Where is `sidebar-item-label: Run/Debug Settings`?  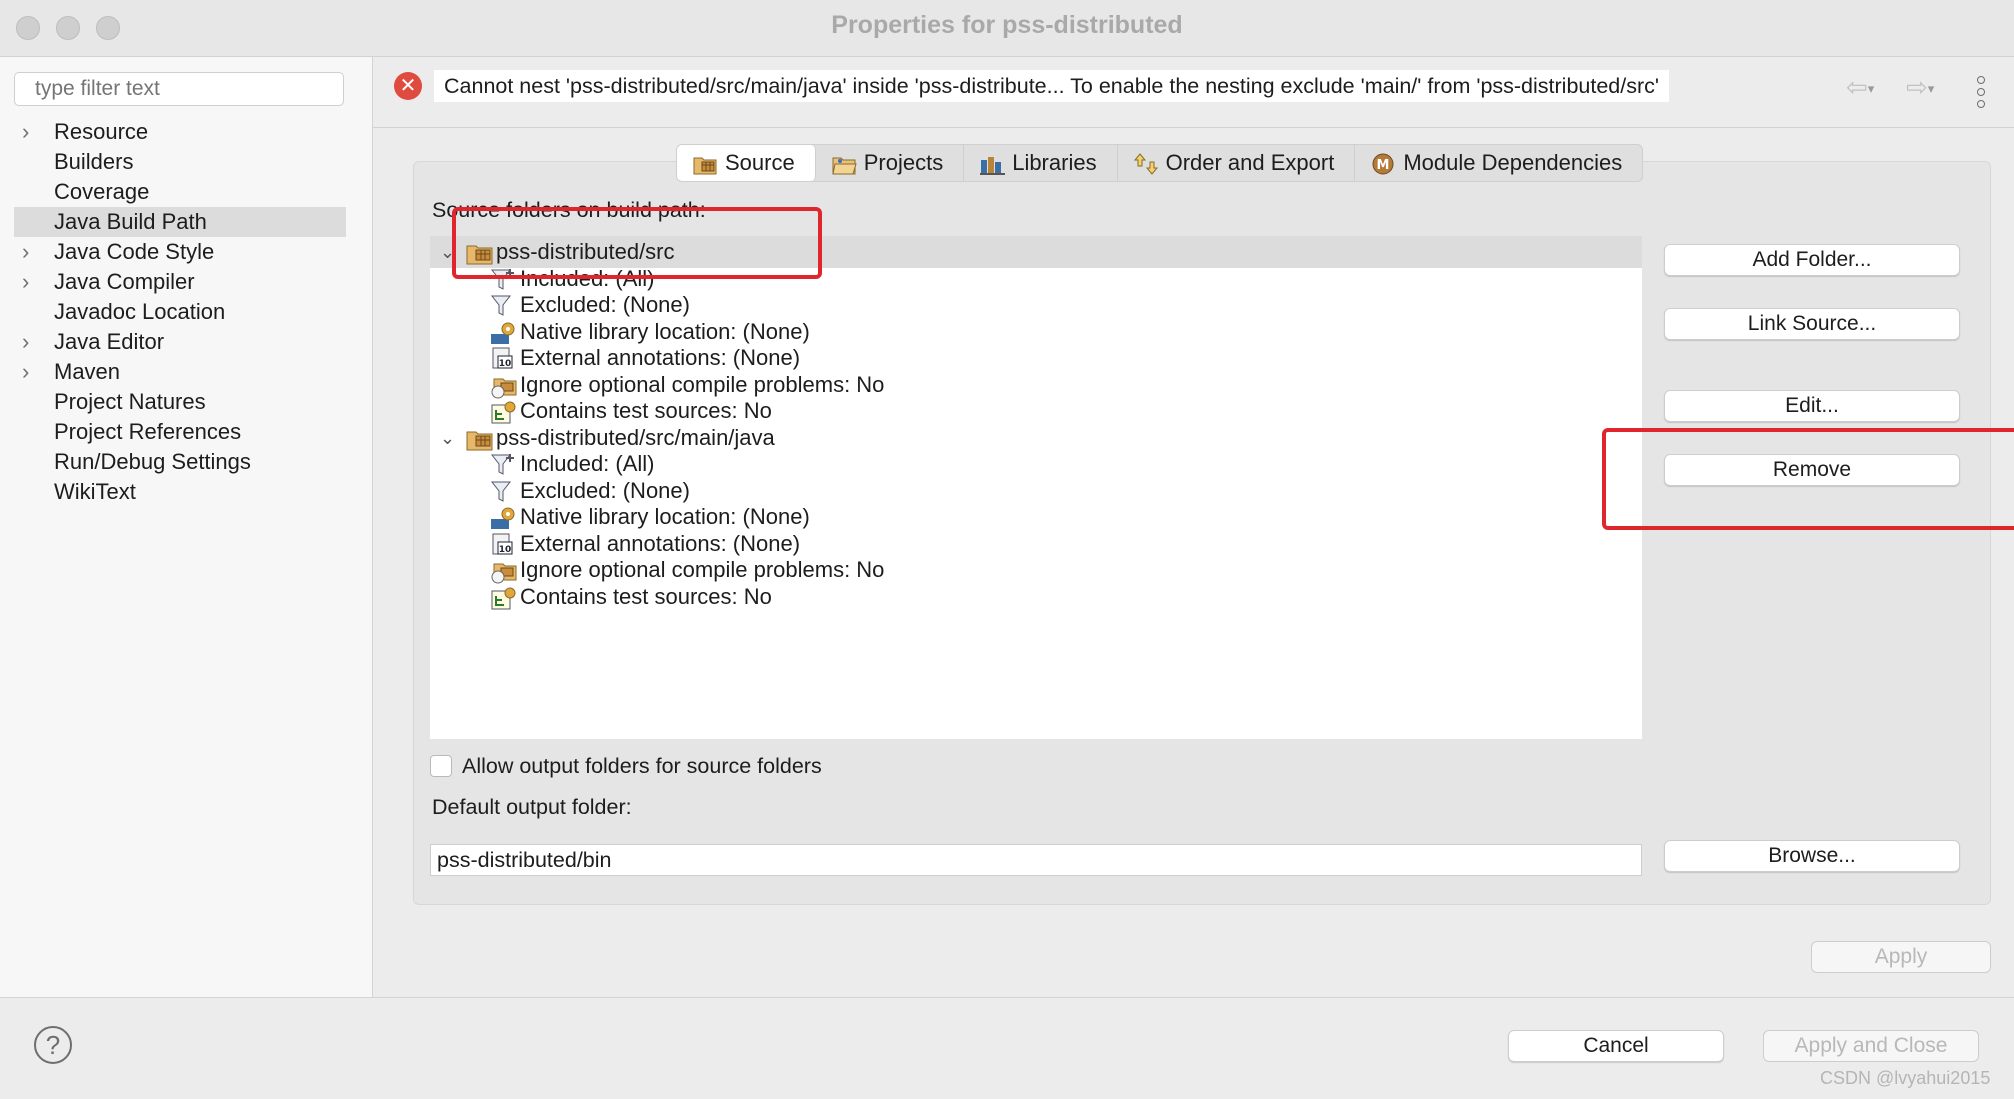
sidebar-item-label: Run/Debug Settings is located at coordinates (152, 461).